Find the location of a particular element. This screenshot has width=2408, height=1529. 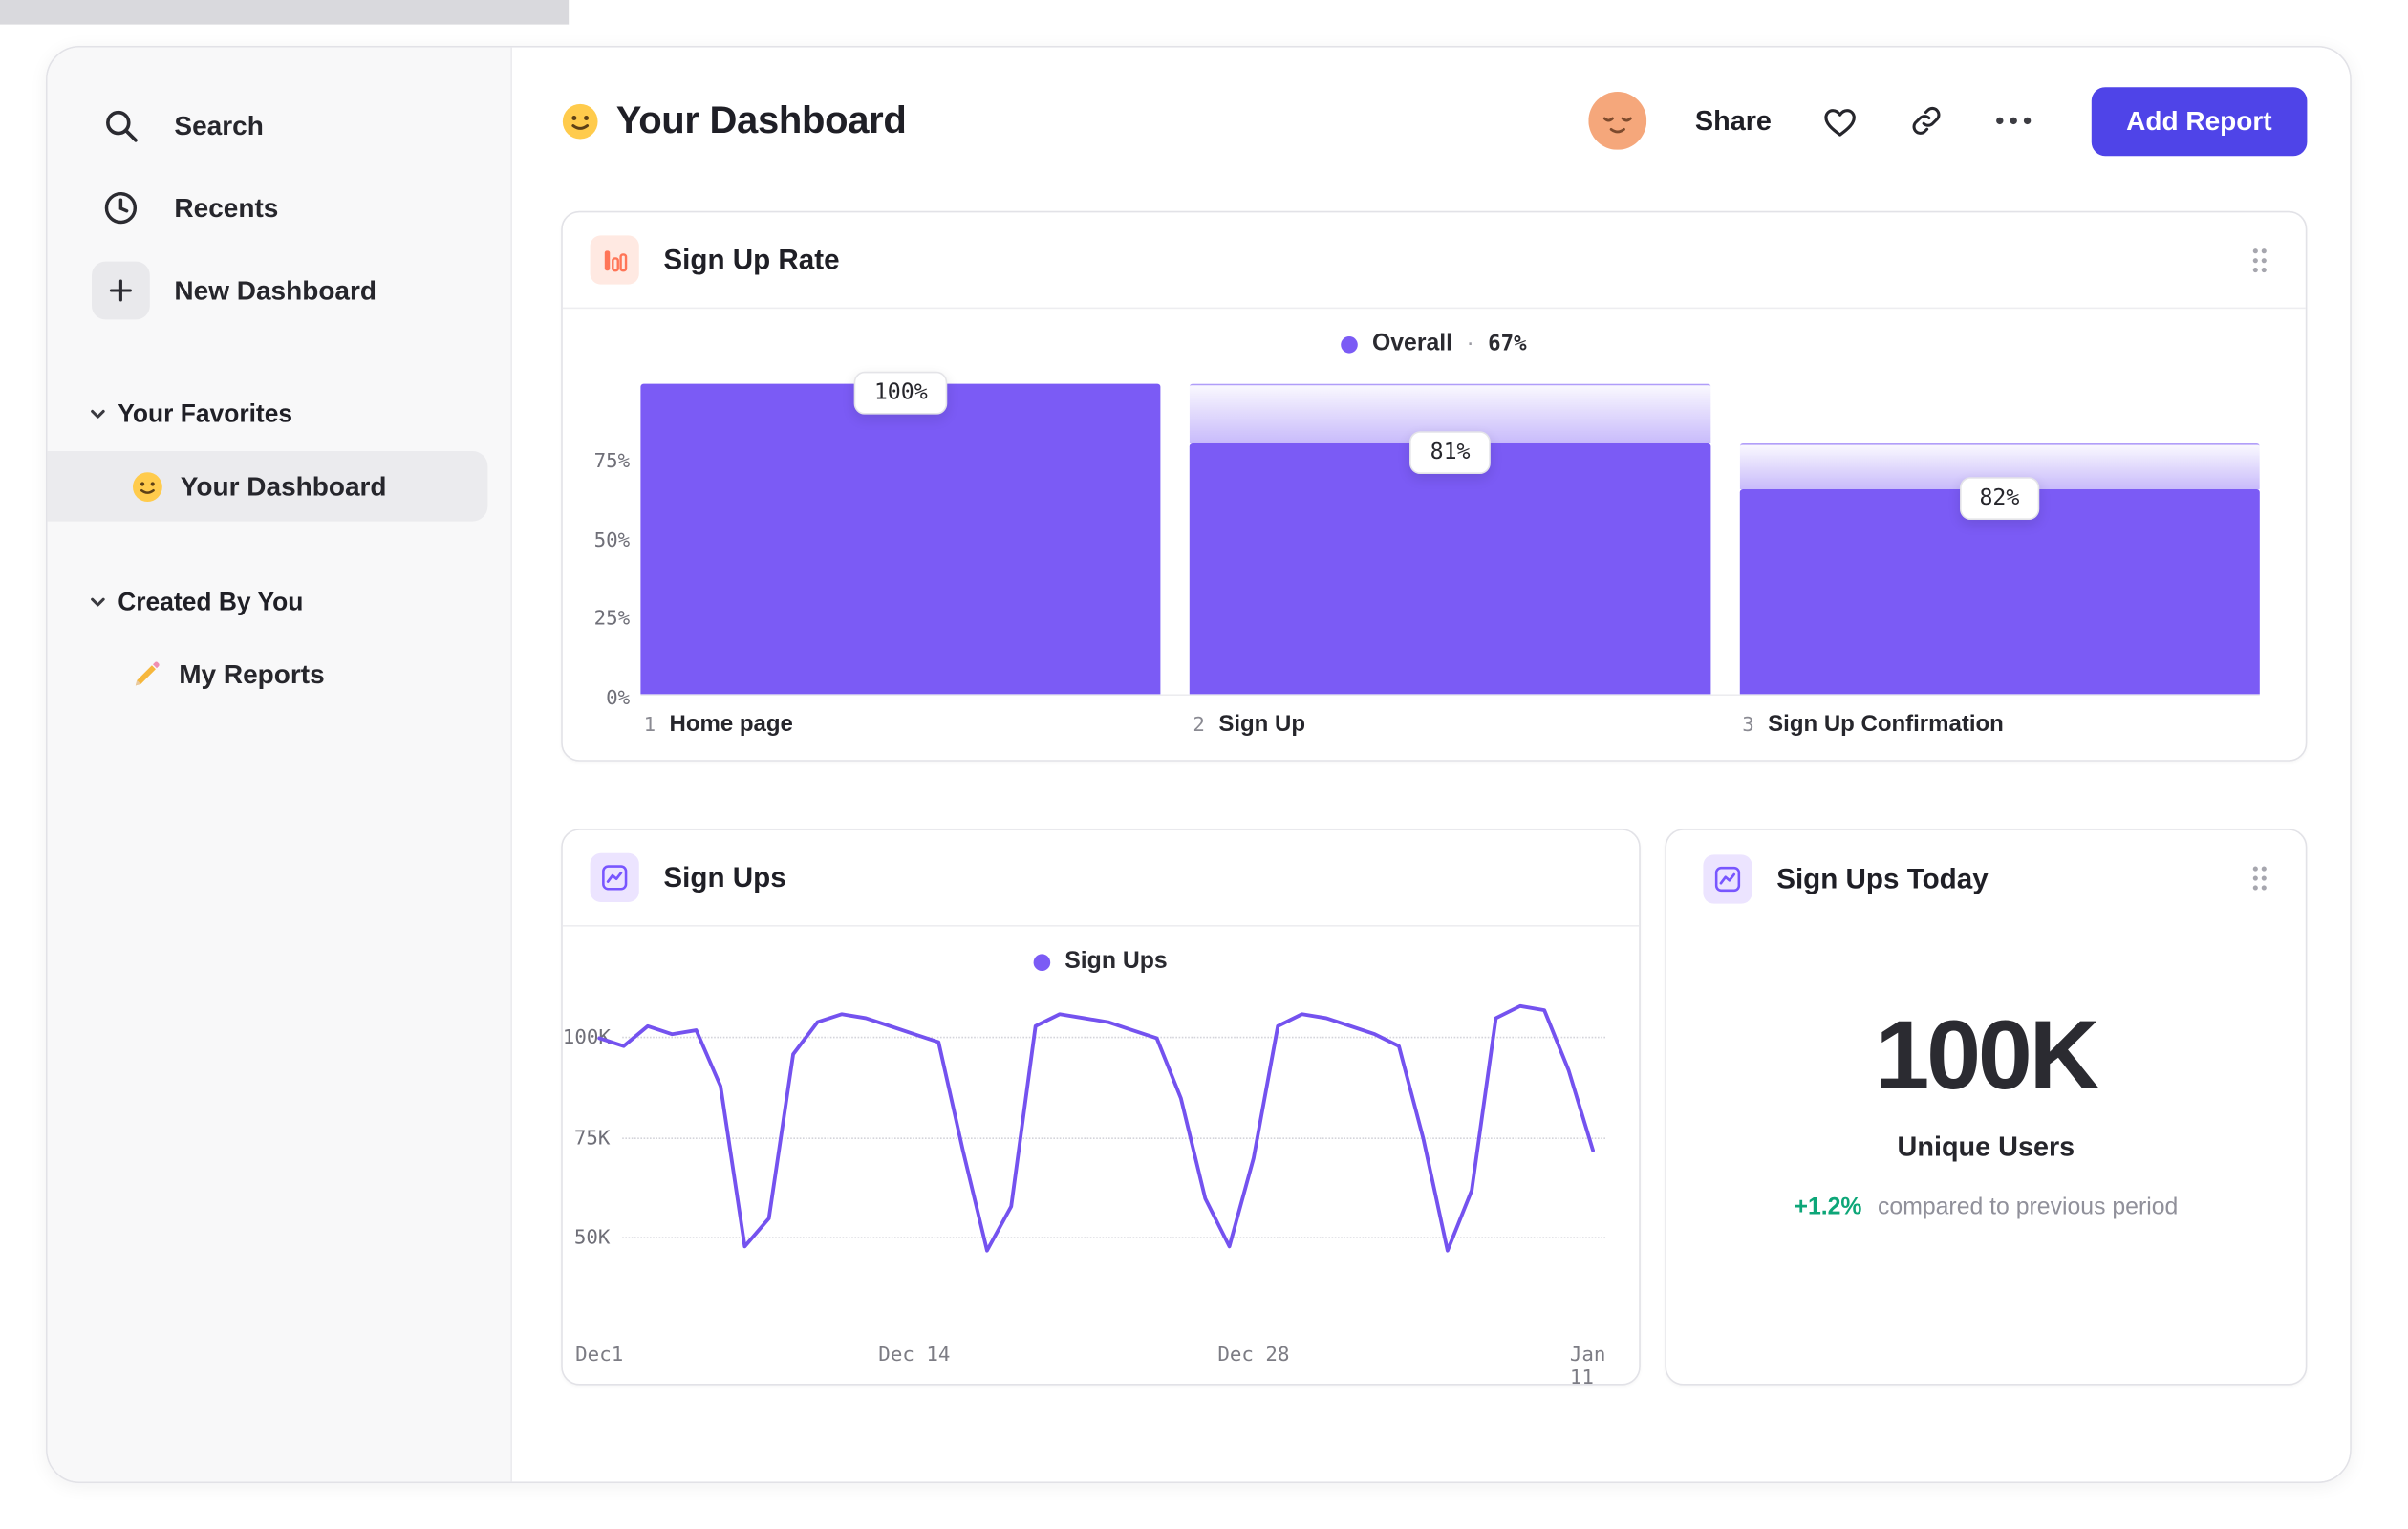

legend-series-label: Overall is located at coordinates (1412, 343).